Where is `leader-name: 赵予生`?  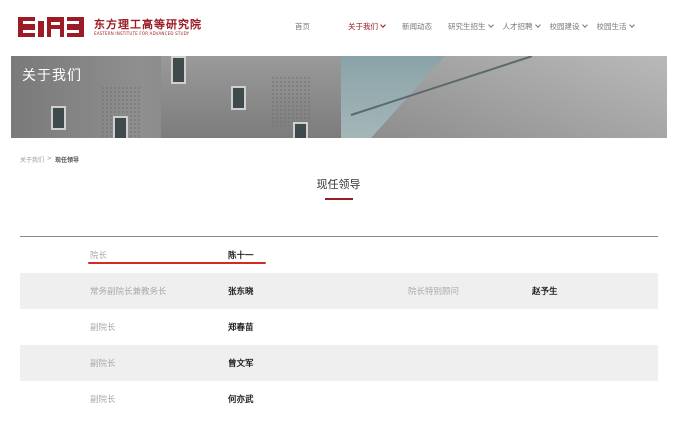 leader-name: 赵予生 is located at coordinates (545, 292).